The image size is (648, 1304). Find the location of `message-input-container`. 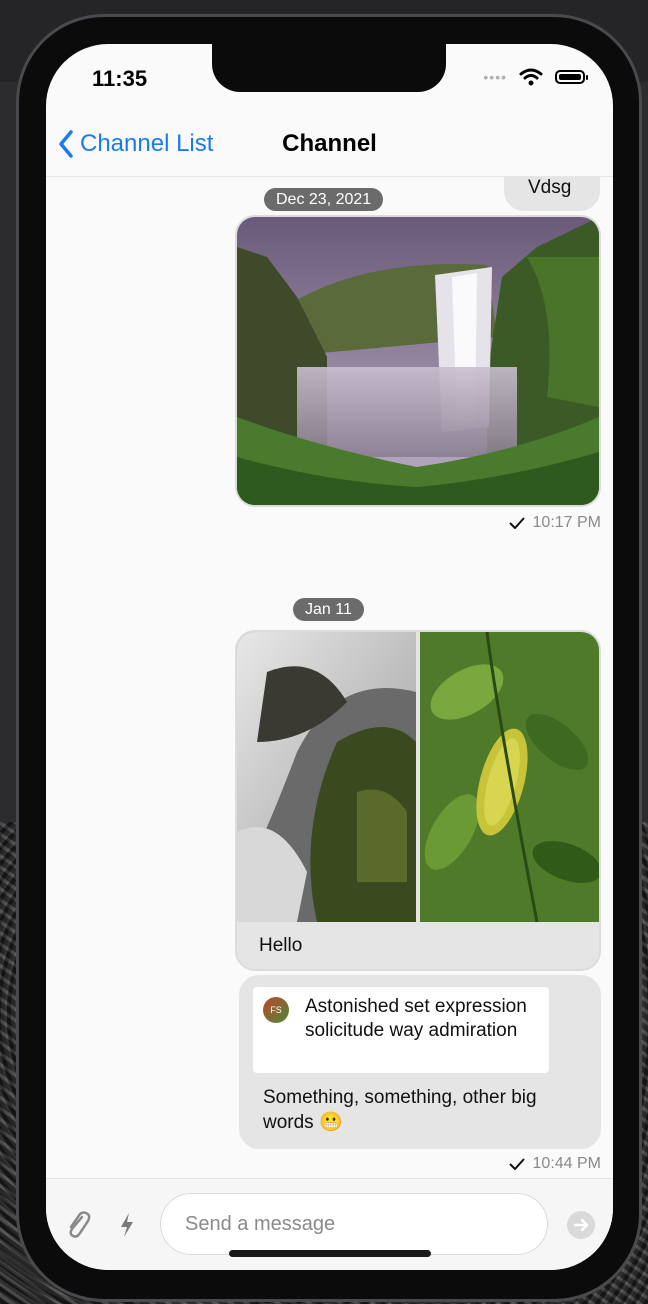

message-input-container is located at coordinates (354, 1224).